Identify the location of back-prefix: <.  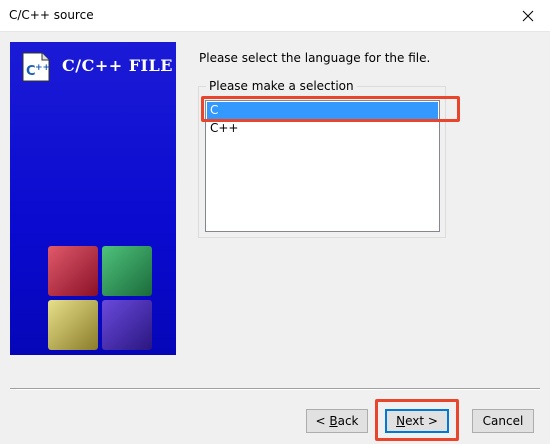
(322, 421).